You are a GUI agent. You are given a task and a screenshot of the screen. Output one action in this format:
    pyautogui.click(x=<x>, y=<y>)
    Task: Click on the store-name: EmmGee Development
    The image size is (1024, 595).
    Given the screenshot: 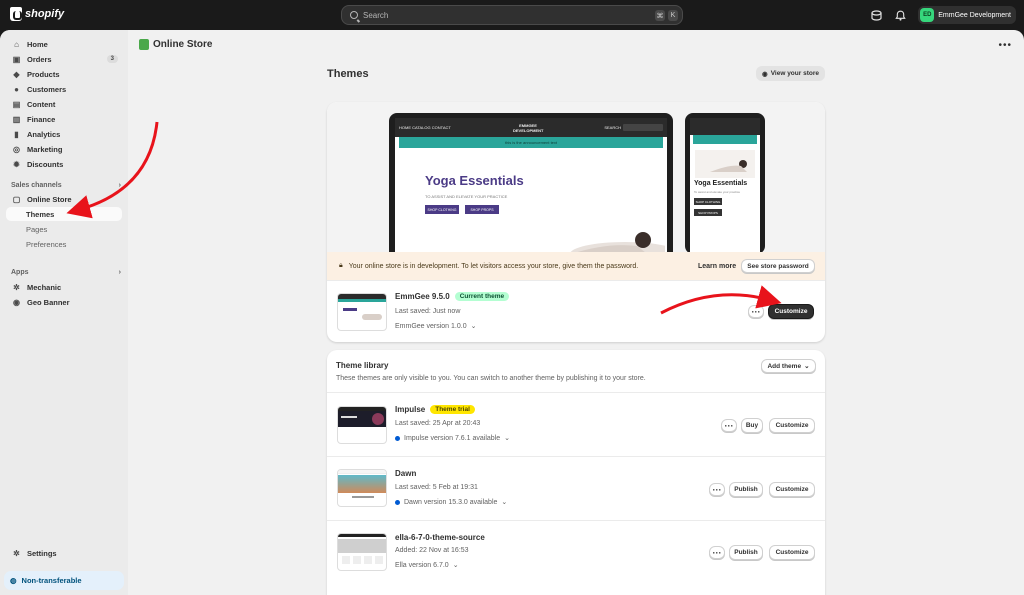 What is the action you would take?
    pyautogui.click(x=974, y=15)
    